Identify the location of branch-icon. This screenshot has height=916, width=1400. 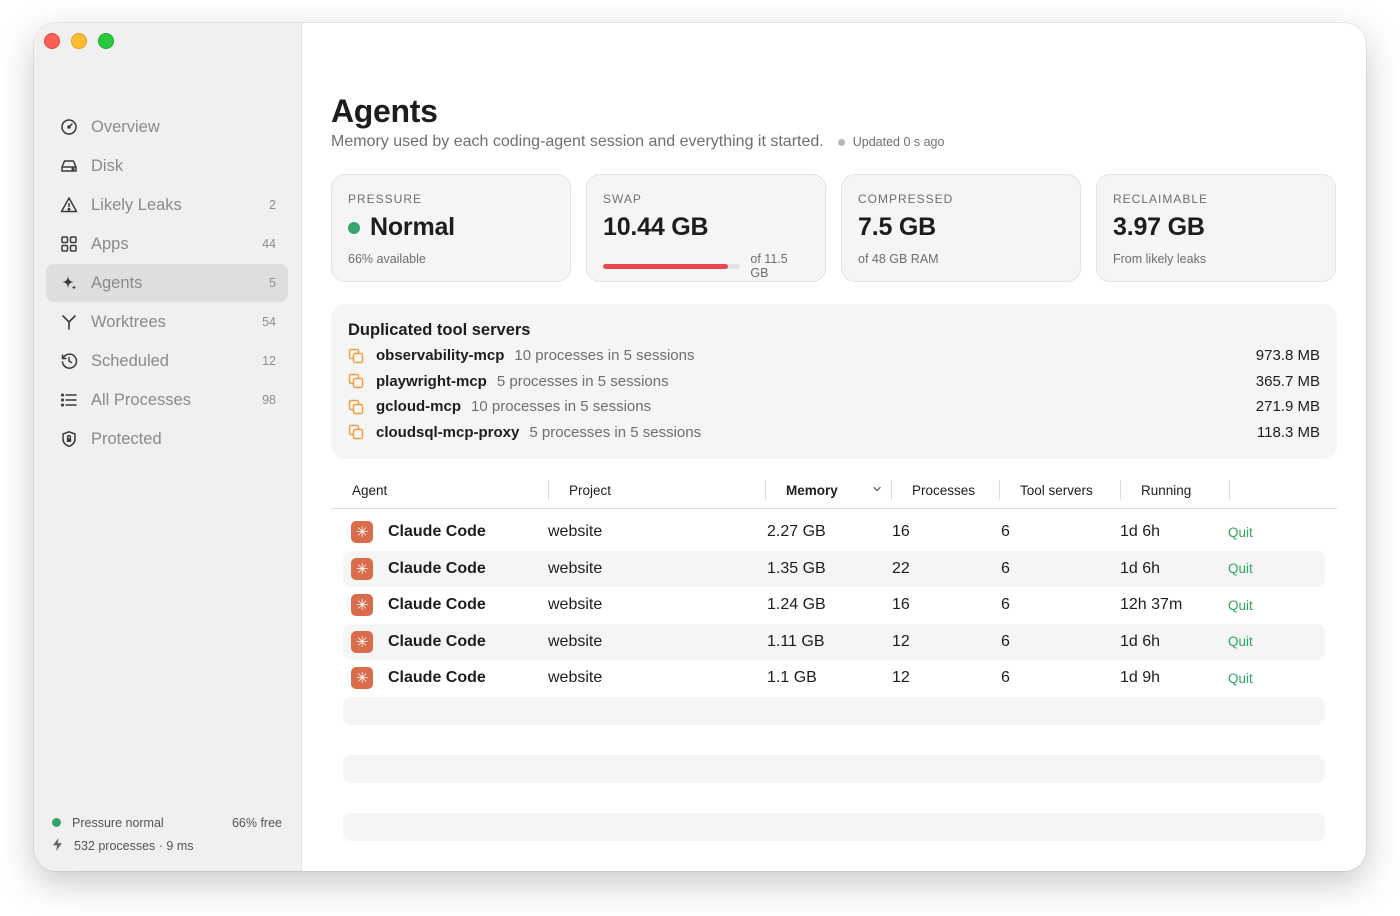
(69, 322).